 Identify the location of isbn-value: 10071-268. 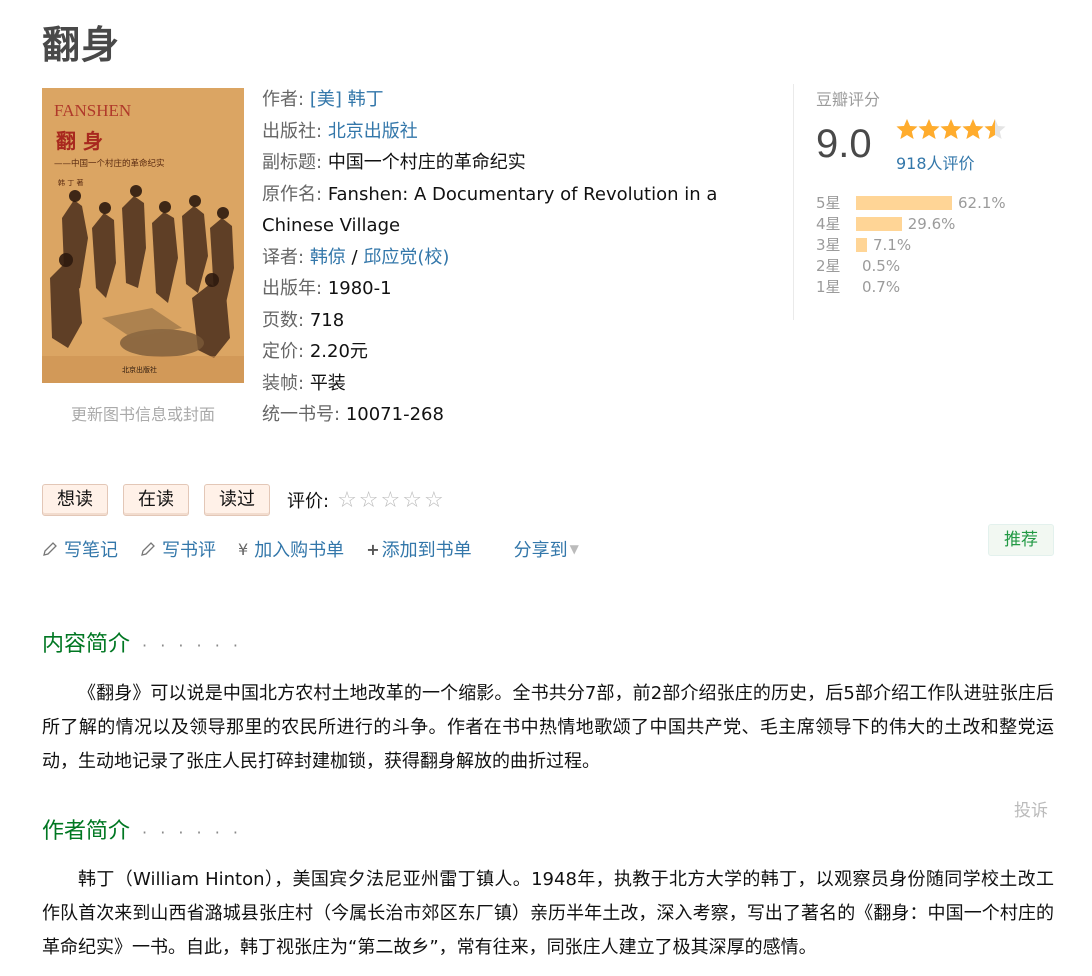
(394, 414).